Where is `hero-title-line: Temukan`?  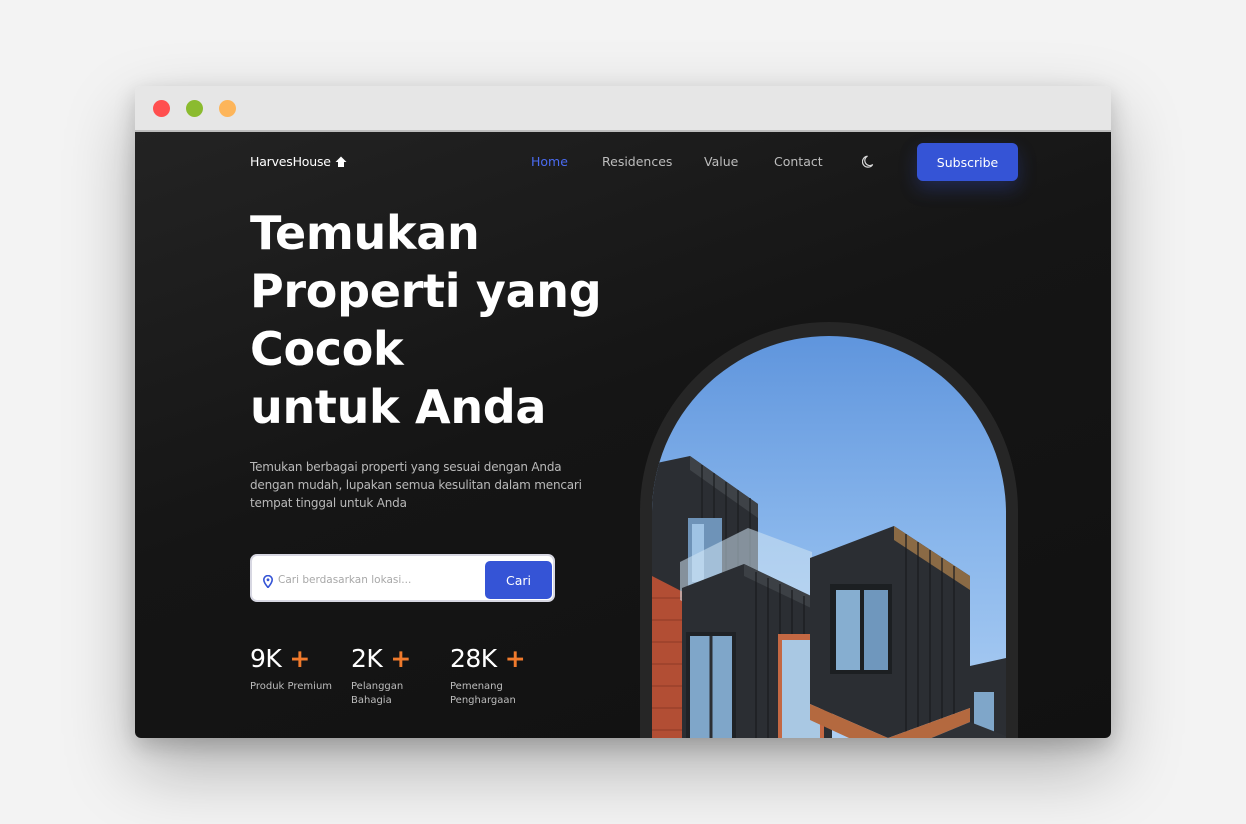 hero-title-line: Temukan is located at coordinates (365, 233).